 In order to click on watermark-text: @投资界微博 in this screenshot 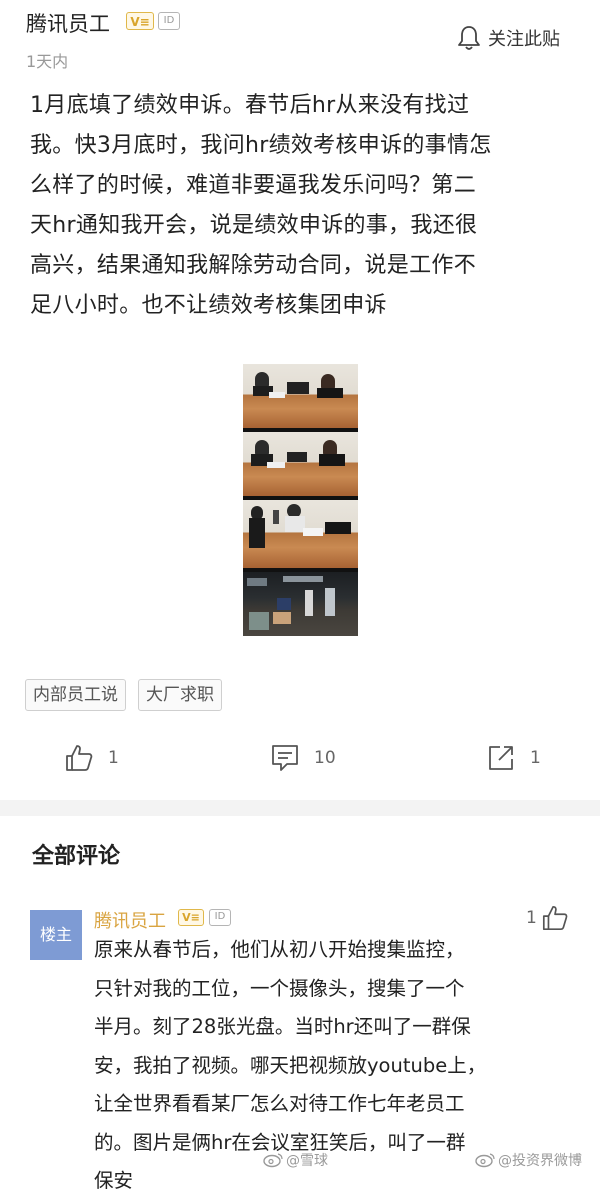, I will do `click(540, 1161)`.